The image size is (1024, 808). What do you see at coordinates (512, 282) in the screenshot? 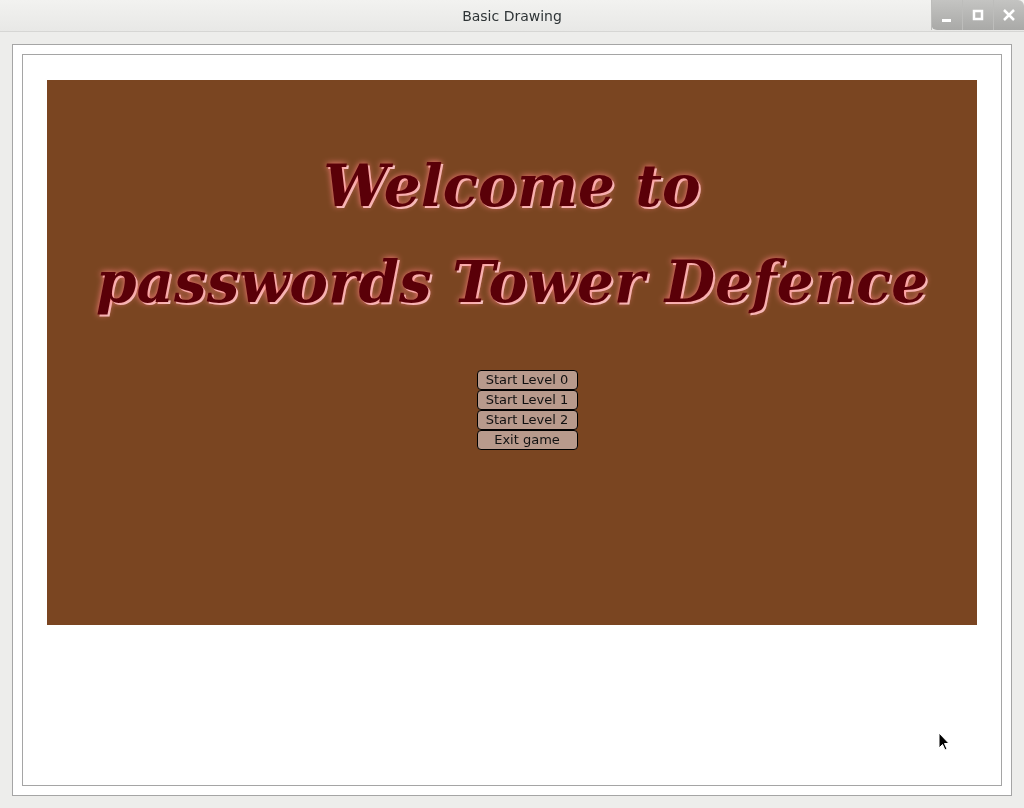
I see `welcome-heading: passwords Tower Defence` at bounding box center [512, 282].